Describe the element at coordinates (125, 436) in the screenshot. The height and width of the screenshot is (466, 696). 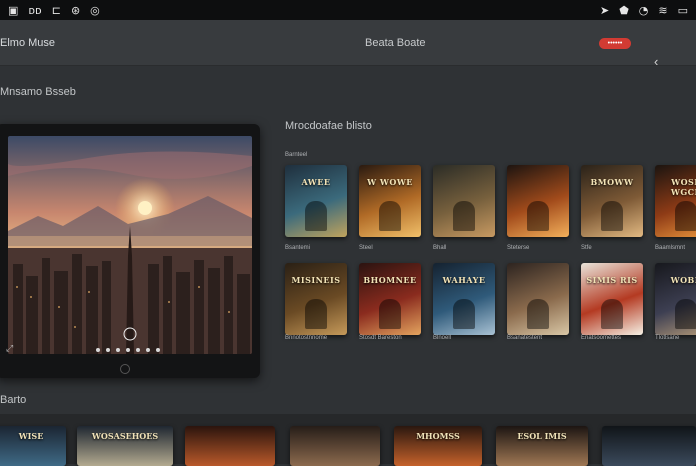
I see `bottom-poster-title: WOSASEHOES` at that location.